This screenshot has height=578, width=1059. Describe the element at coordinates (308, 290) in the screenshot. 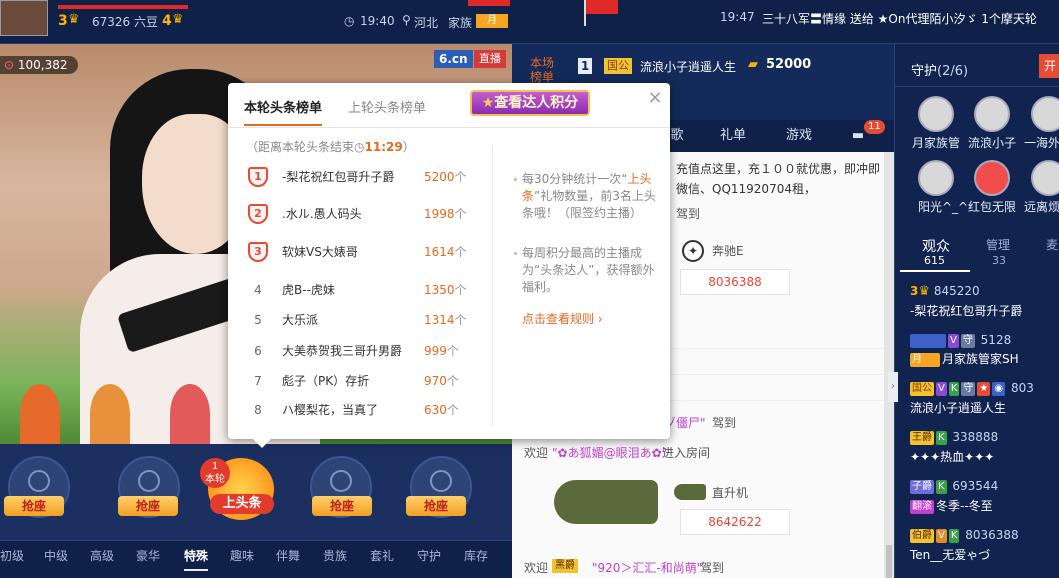

I see `rank-name: 虎B--虎妹` at that location.